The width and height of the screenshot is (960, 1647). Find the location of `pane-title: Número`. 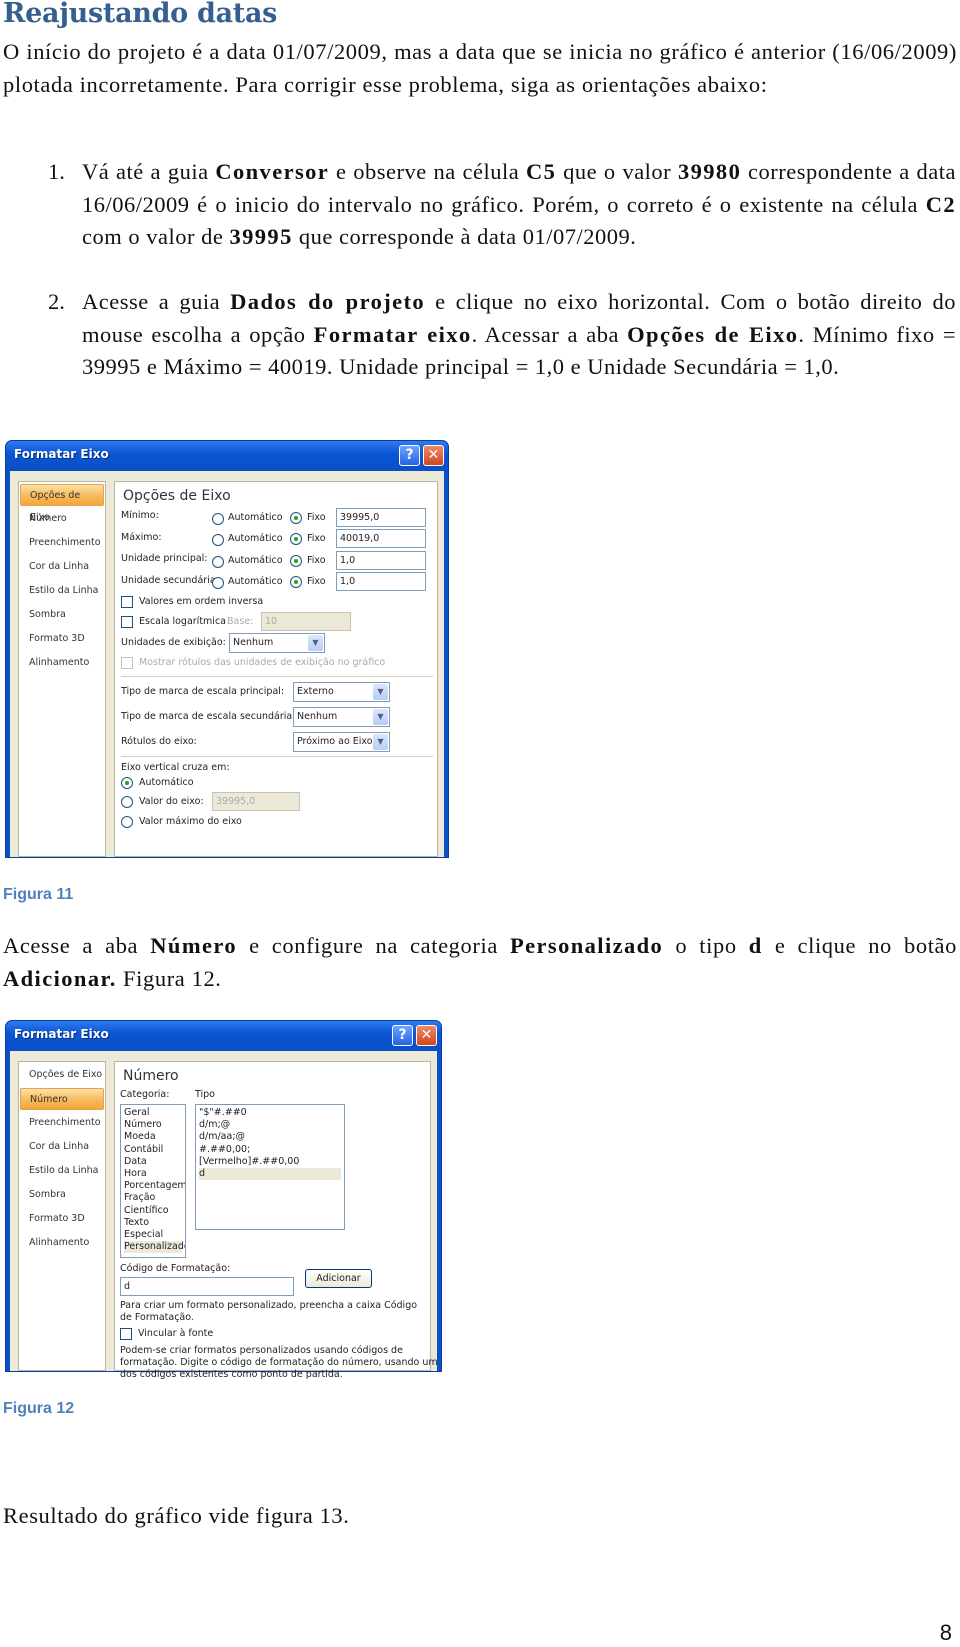

pane-title: Número is located at coordinates (151, 1076).